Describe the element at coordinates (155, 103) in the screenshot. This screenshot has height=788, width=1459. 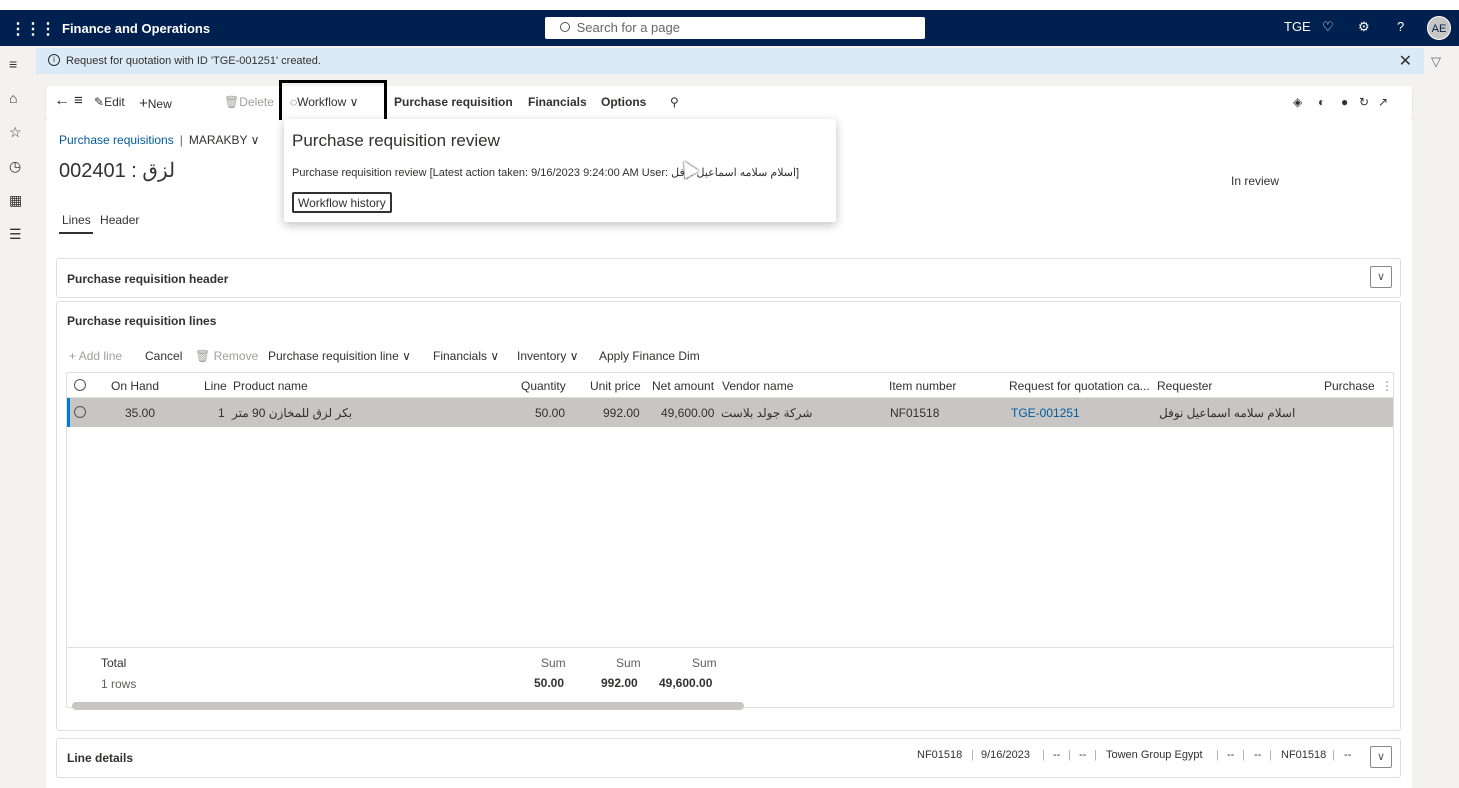
I see `new-button: +New` at that location.